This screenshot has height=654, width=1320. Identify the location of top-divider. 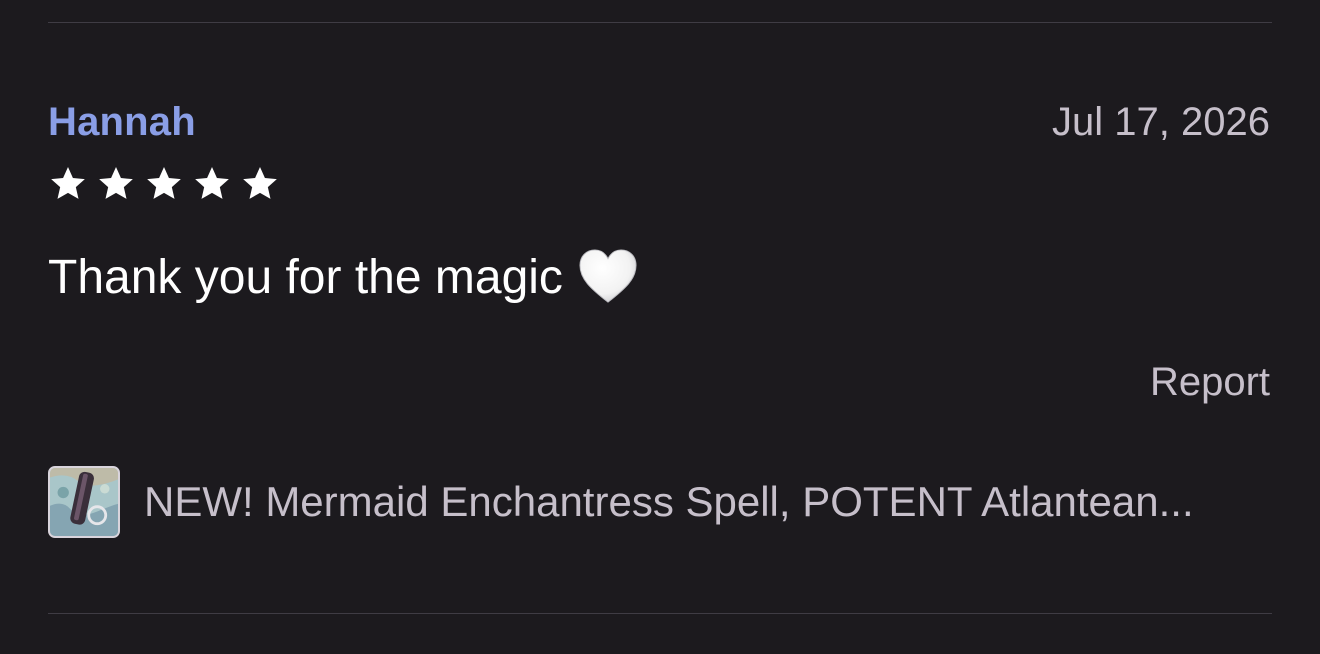
(660, 22).